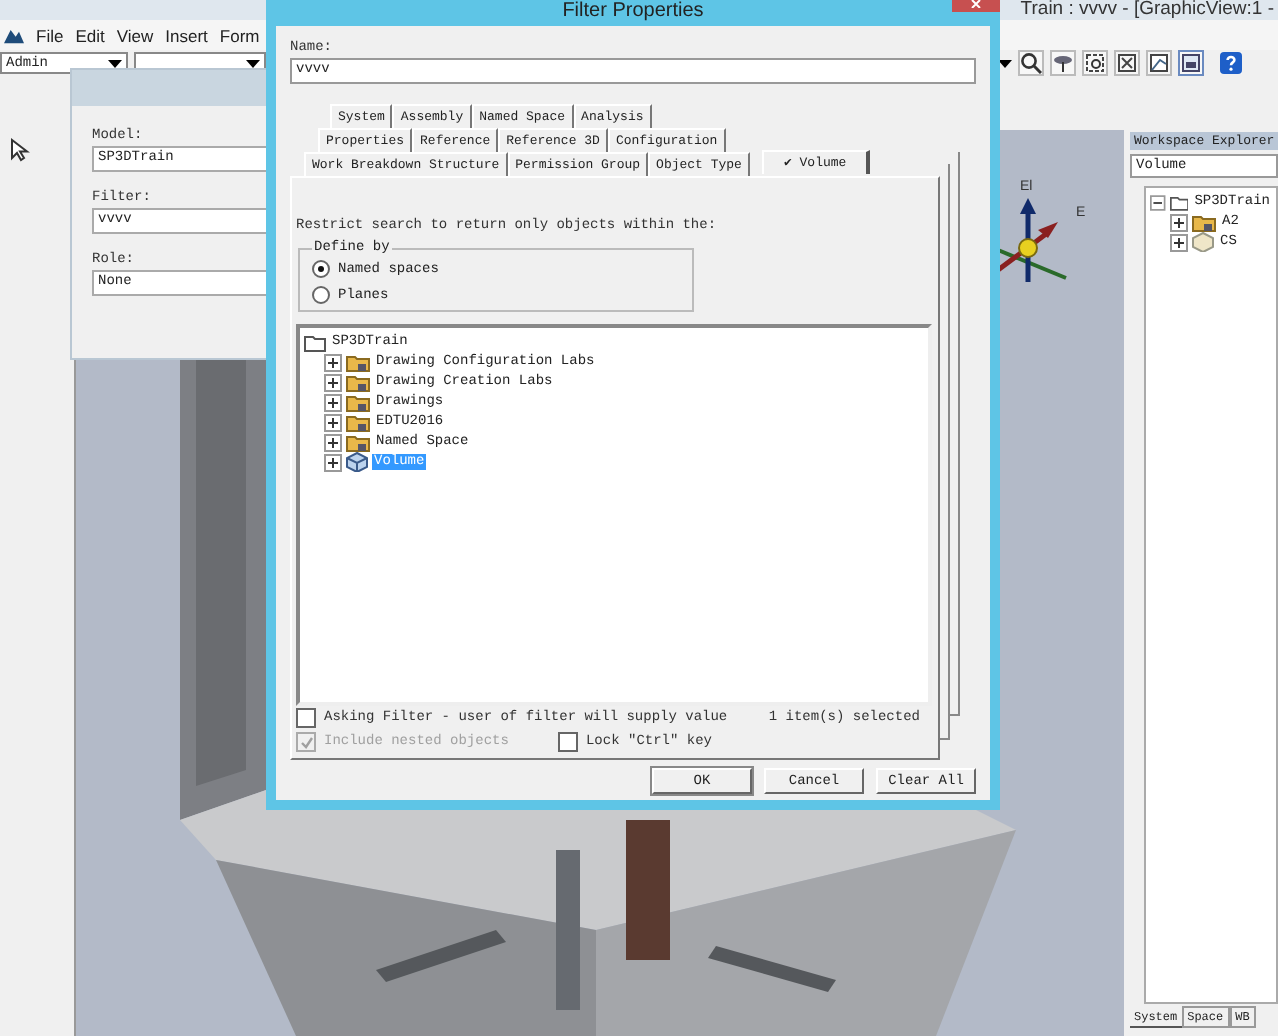  Describe the element at coordinates (1031, 63) in the screenshot. I see `search-icon` at that location.